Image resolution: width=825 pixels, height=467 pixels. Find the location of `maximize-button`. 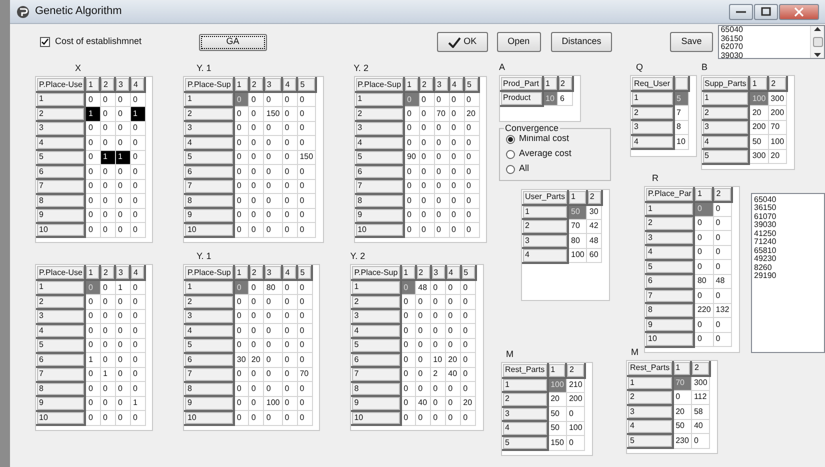

maximize-button is located at coordinates (766, 12).